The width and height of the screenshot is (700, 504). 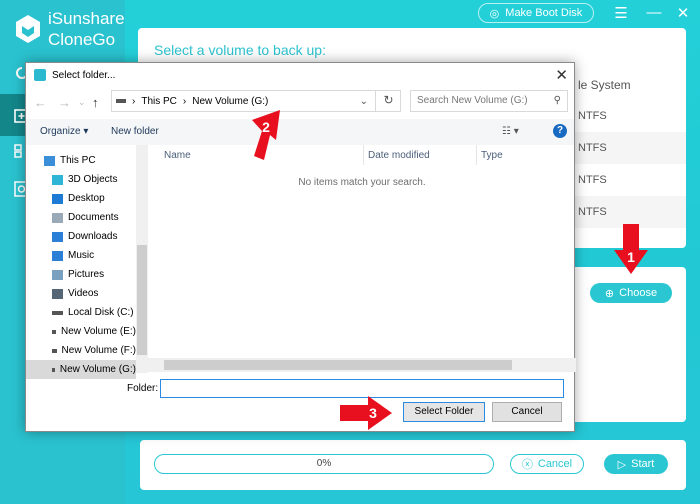 I want to click on dialog-close-icon: ✕, so click(x=561, y=75).